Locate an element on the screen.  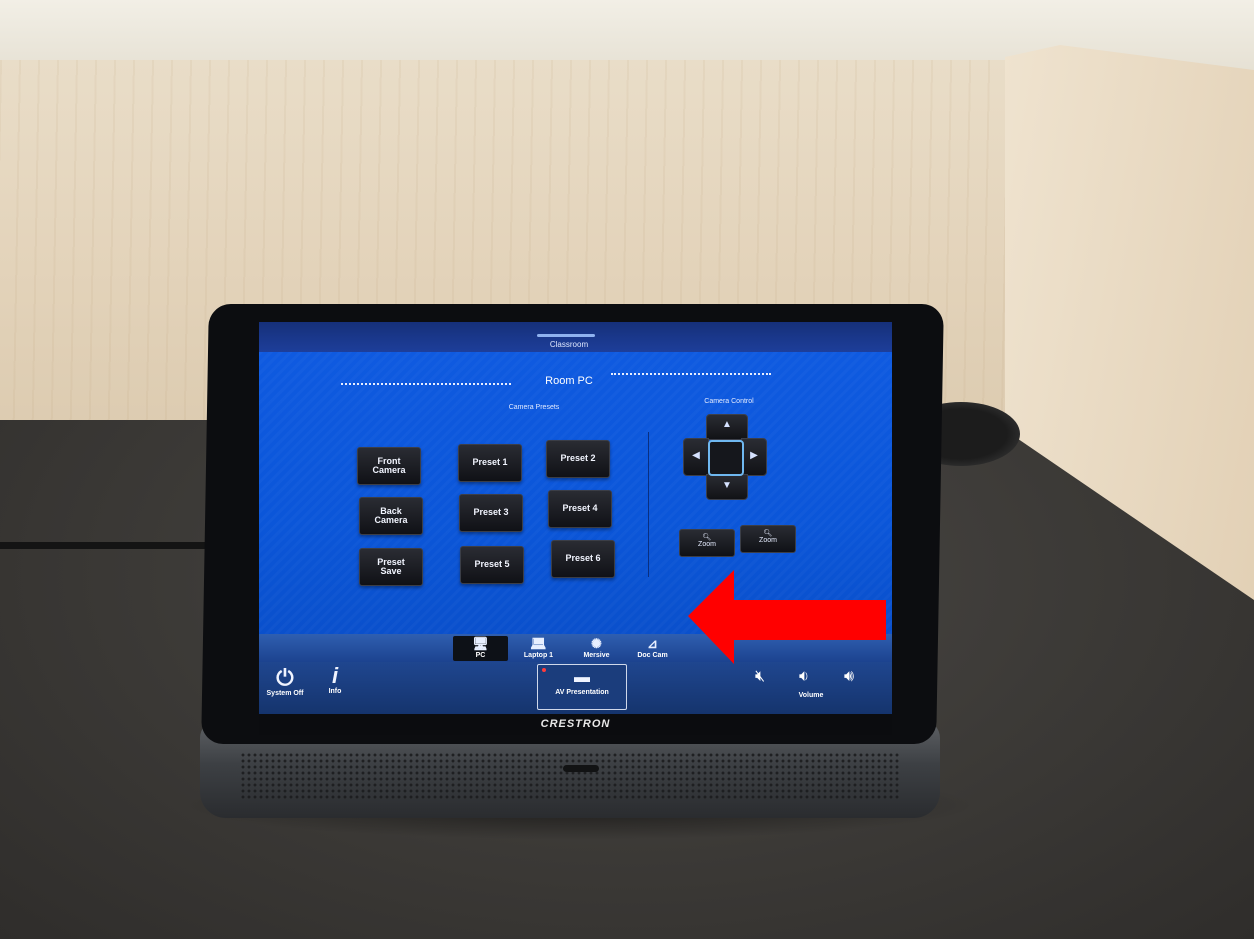
volume-down-button: 🔉︎ is located at coordinates (804, 677).